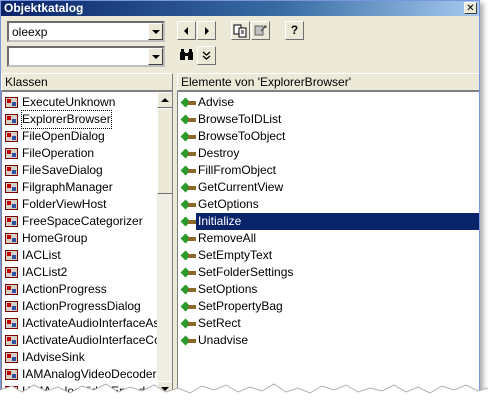  I want to click on class-list-item: IActivateAudioInterfaceAs, so click(81, 323).